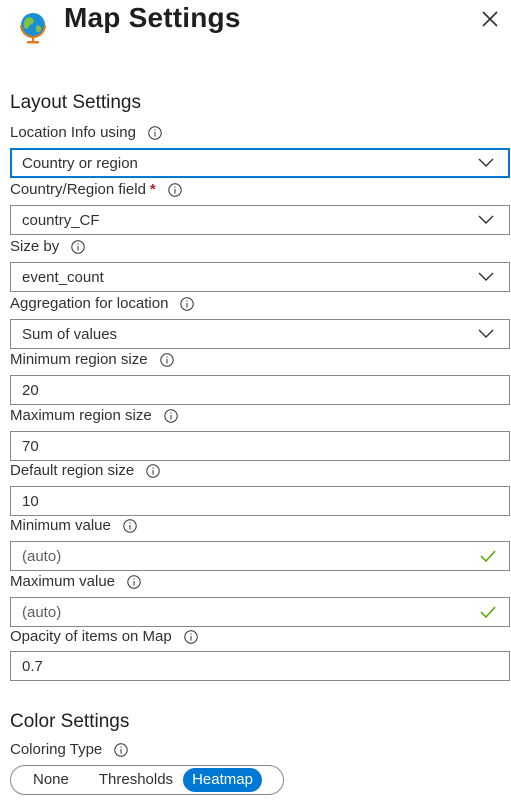 The height and width of the screenshot is (808, 511). I want to click on min-value-label-text: Minimum value, so click(60, 525).